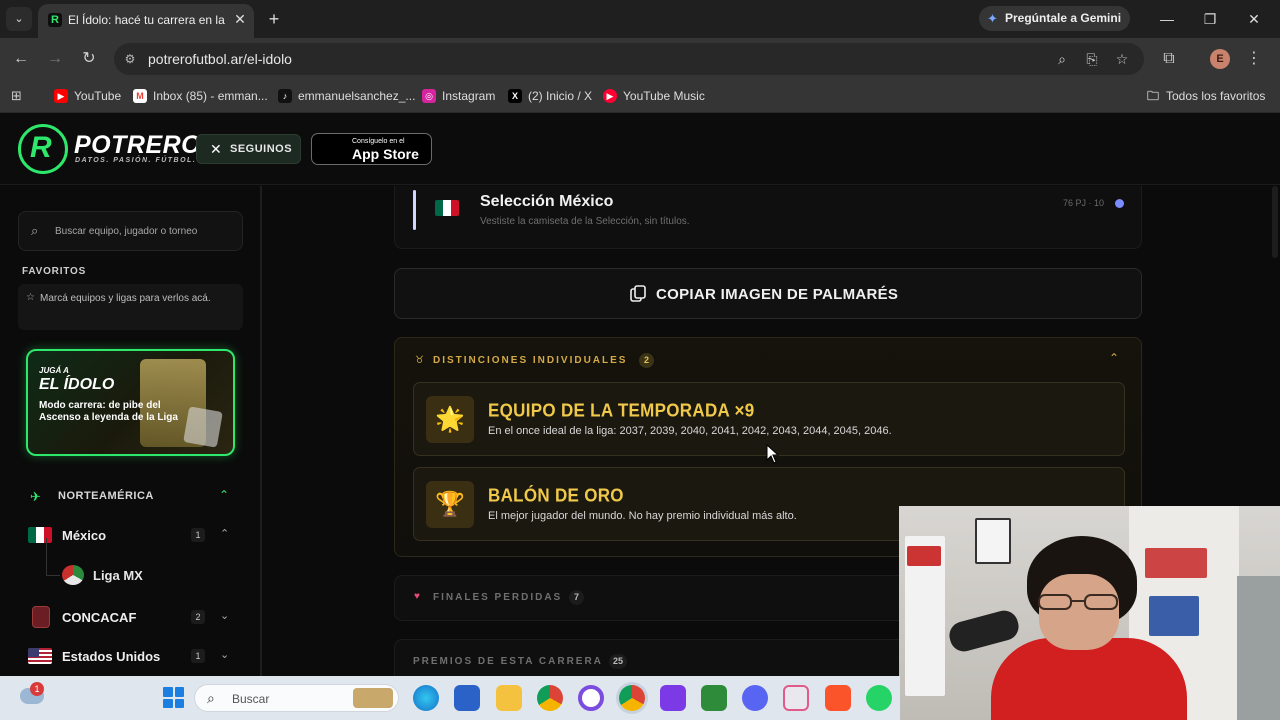  Describe the element at coordinates (37, 689) in the screenshot. I see `weather-alert-badge: 1` at that location.